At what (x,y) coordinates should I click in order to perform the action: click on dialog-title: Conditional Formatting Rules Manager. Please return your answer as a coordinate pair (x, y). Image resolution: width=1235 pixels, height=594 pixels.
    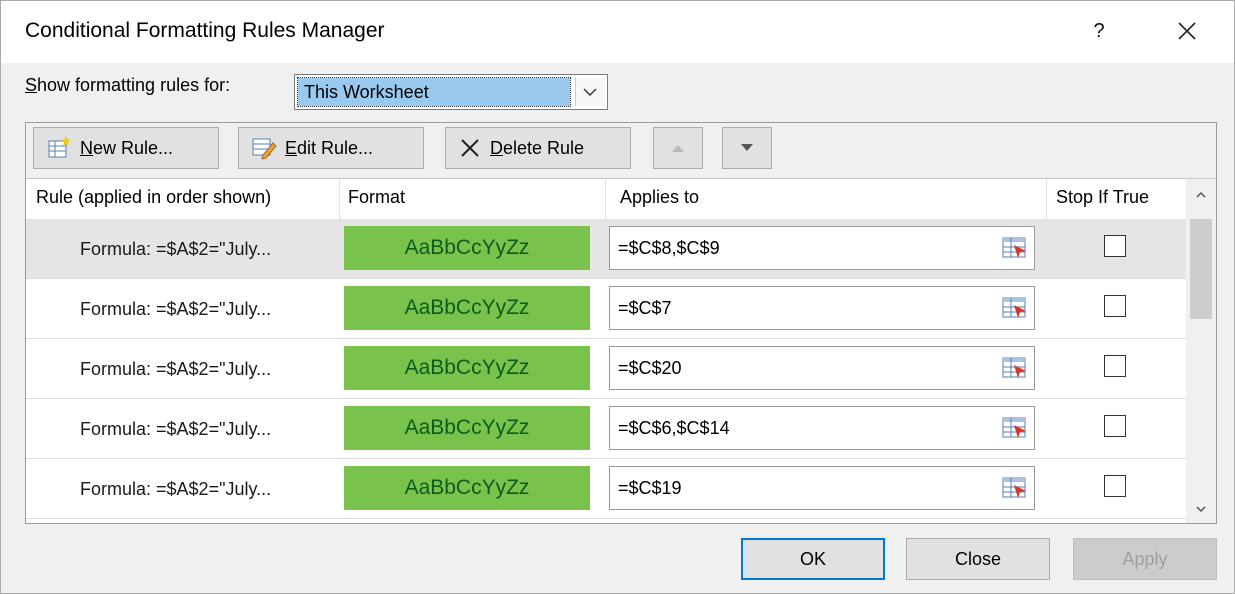
    Looking at the image, I should click on (205, 30).